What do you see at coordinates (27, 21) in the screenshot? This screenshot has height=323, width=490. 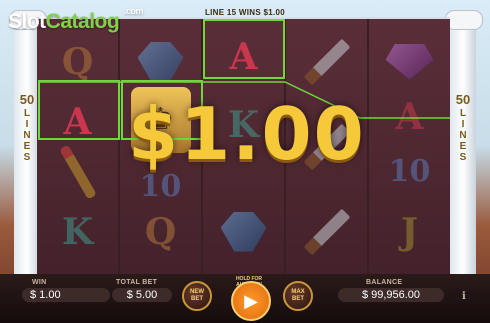 I see `logo-slot: Slot` at bounding box center [27, 21].